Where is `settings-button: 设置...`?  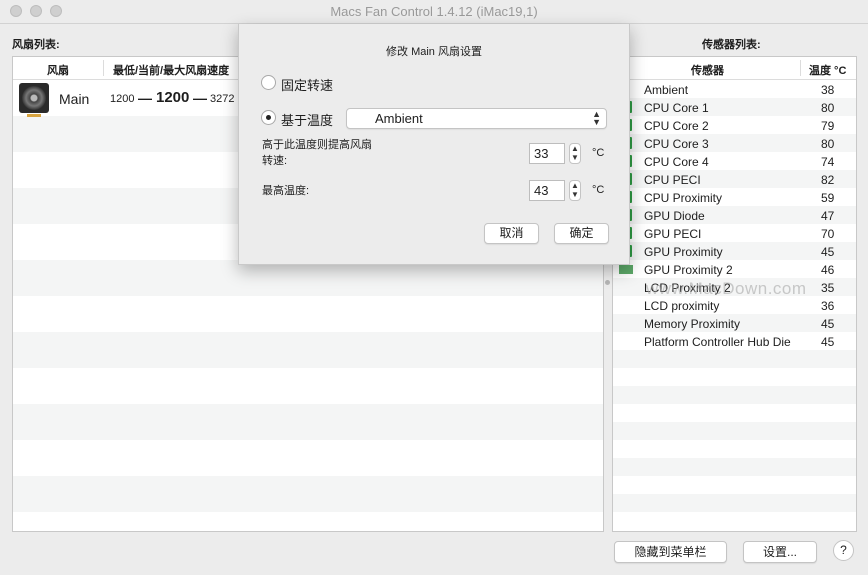
settings-button: 设置... is located at coordinates (780, 552).